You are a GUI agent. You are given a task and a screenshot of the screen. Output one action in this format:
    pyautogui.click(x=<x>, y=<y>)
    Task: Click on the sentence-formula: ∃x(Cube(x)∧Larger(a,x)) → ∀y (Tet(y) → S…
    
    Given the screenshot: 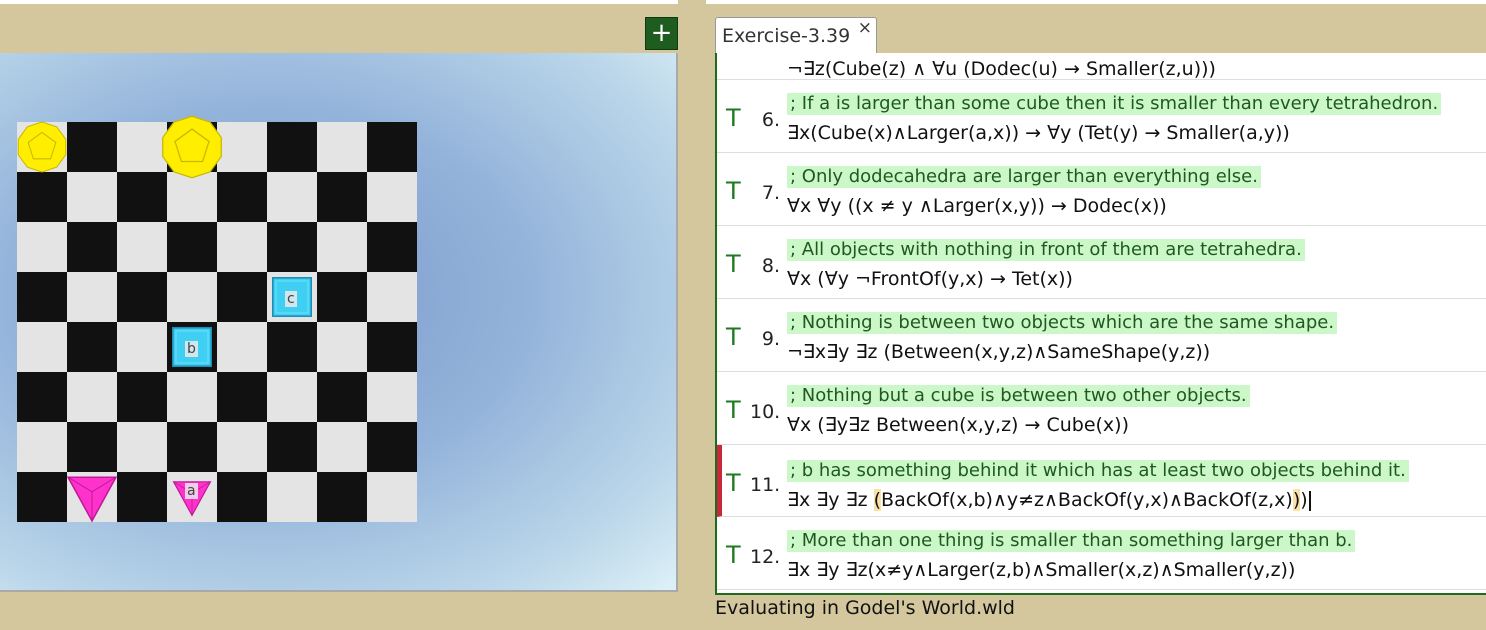 What is the action you would take?
    pyautogui.click(x=1038, y=133)
    